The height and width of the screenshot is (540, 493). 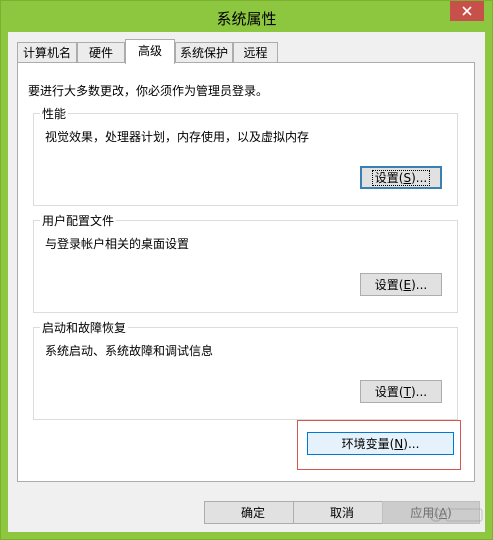 I want to click on tab-label: 高级, so click(x=149, y=51).